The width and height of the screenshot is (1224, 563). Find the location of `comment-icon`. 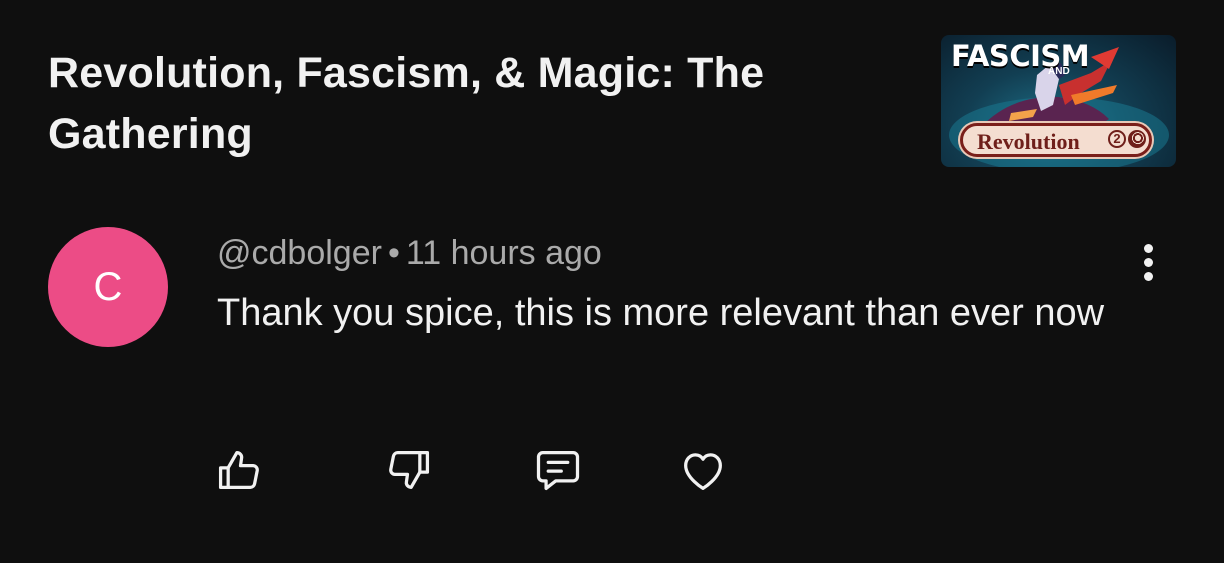

comment-icon is located at coordinates (558, 471).